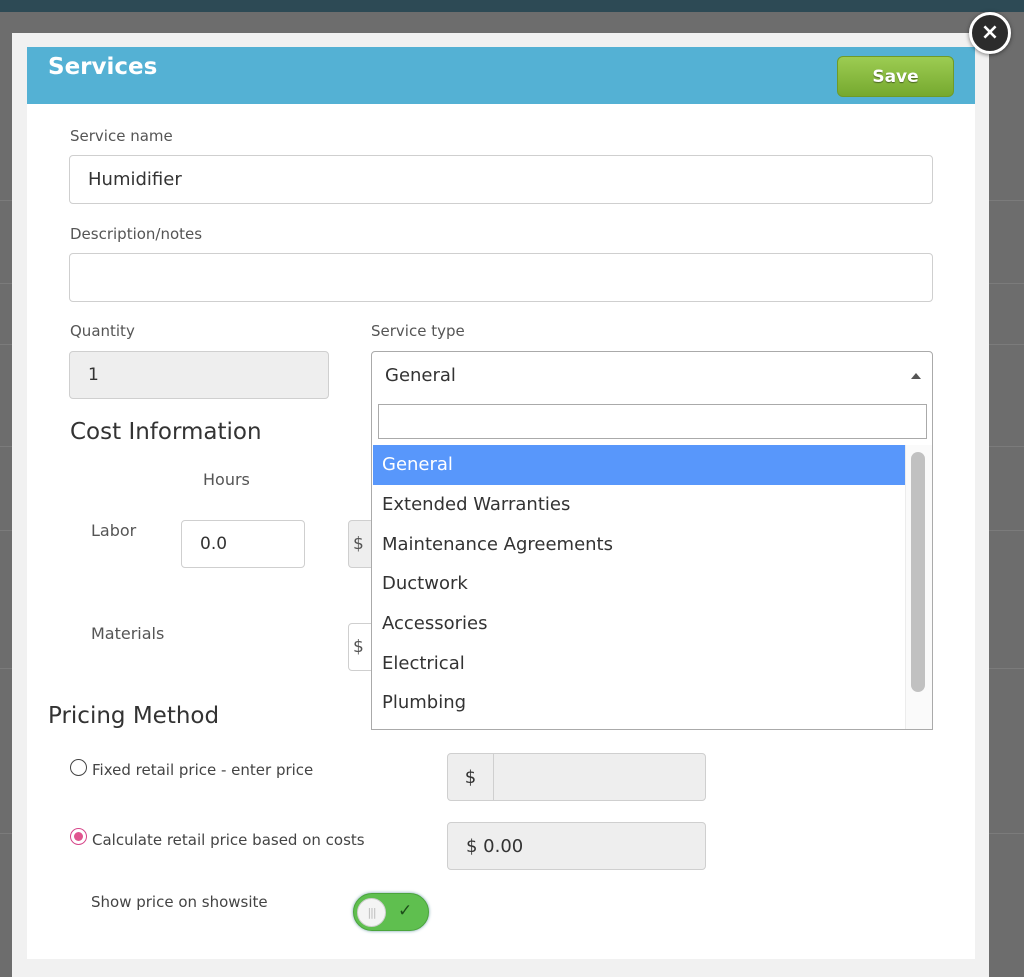 Image resolution: width=1024 pixels, height=977 pixels. Describe the element at coordinates (599, 777) in the screenshot. I see `fixed-price-input` at that location.